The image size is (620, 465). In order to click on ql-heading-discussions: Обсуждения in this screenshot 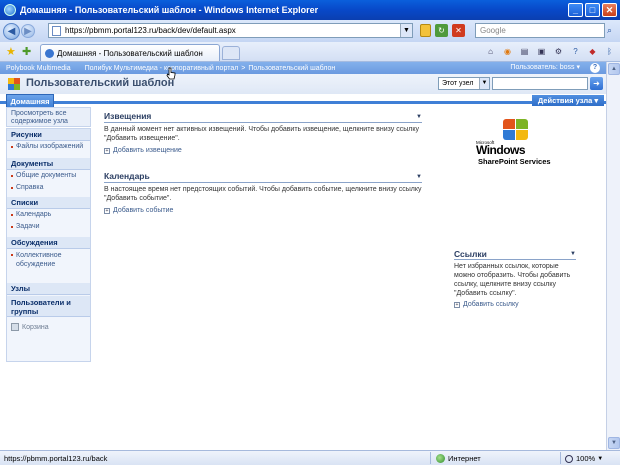, I will do `click(48, 243)`.